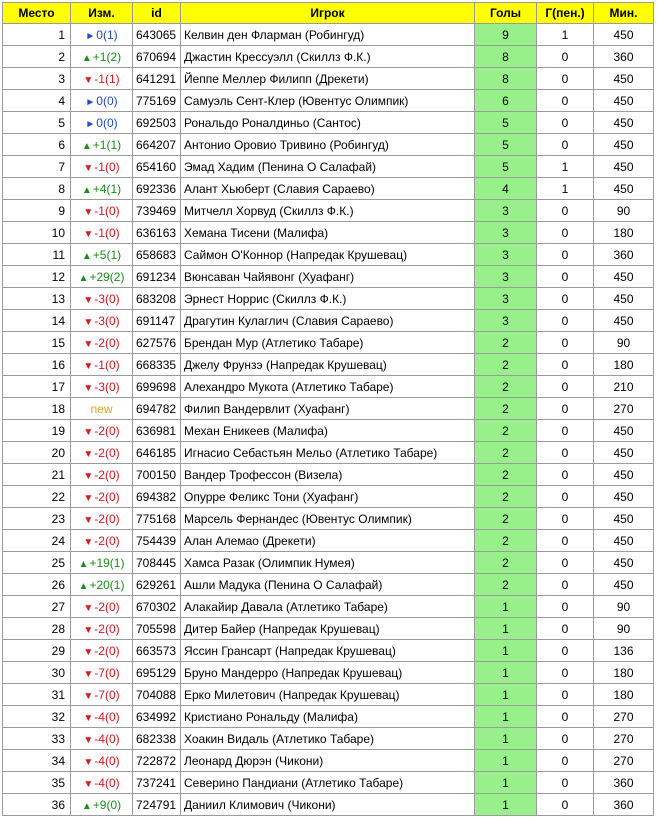  Describe the element at coordinates (156, 804) in the screenshot. I see `id-cell: 724791` at that location.